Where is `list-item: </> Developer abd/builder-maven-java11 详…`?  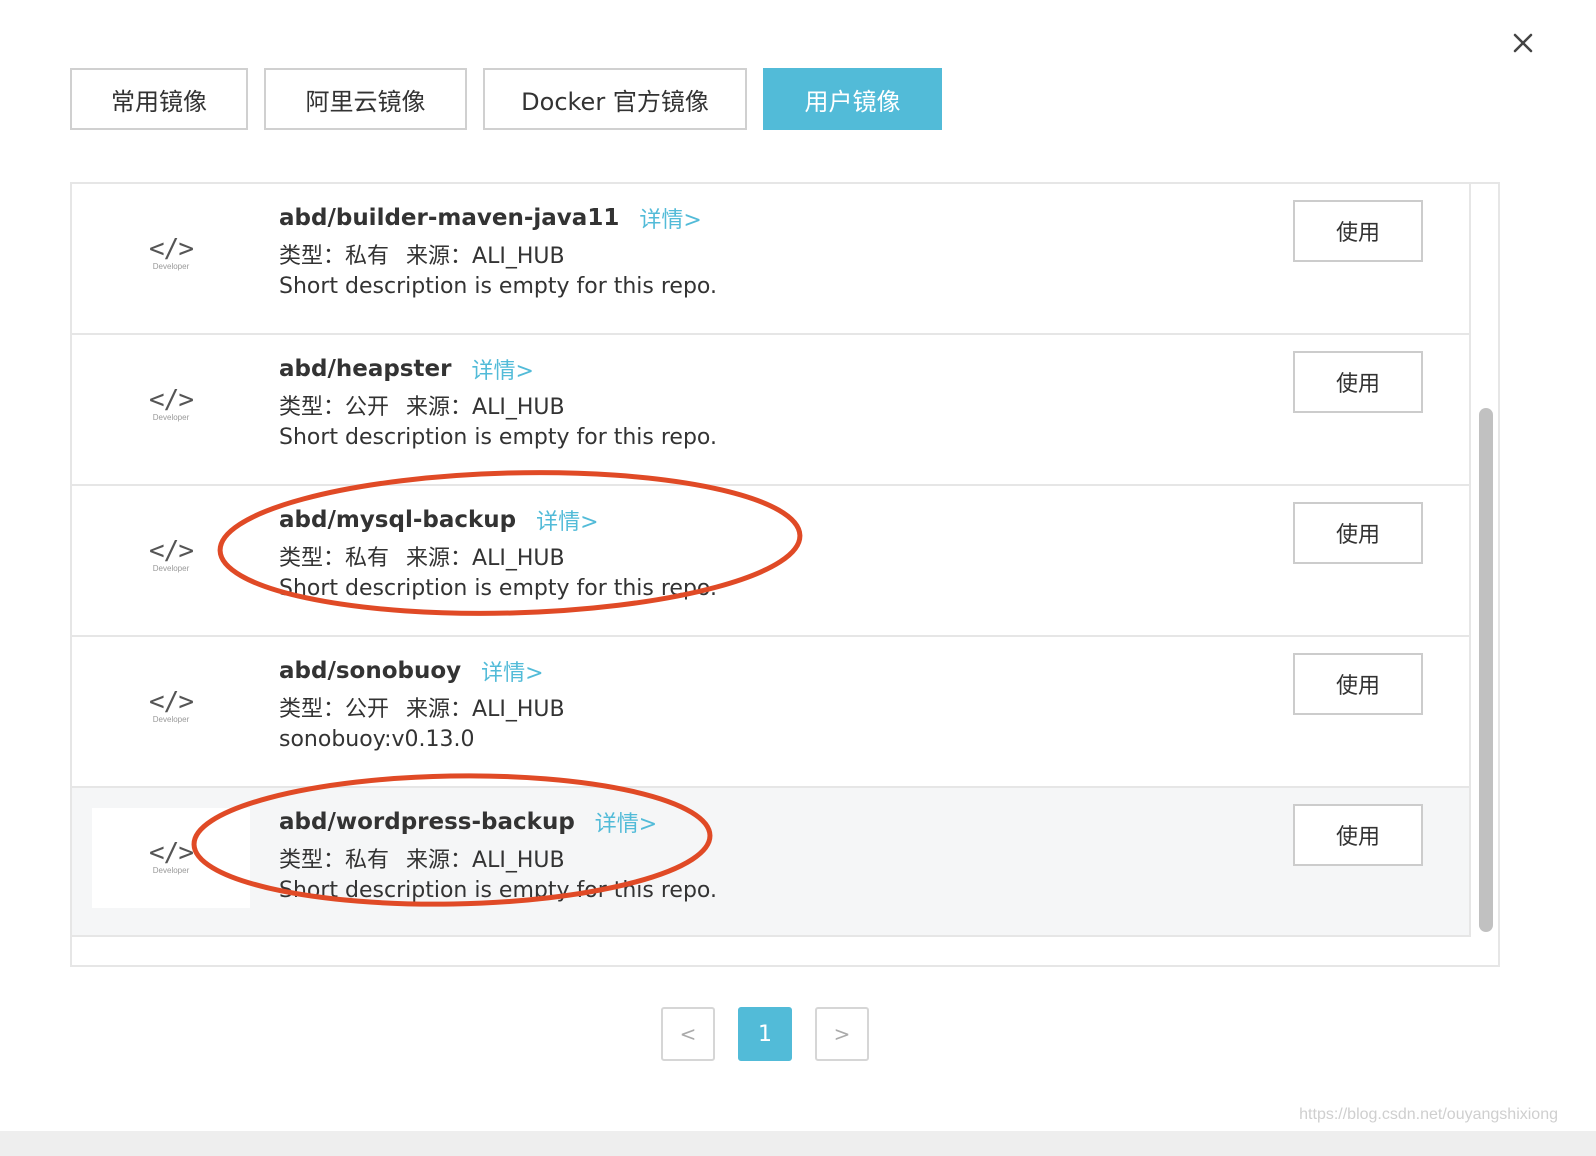
list-item: </> Developer abd/builder-maven-java11 详… is located at coordinates (770, 259).